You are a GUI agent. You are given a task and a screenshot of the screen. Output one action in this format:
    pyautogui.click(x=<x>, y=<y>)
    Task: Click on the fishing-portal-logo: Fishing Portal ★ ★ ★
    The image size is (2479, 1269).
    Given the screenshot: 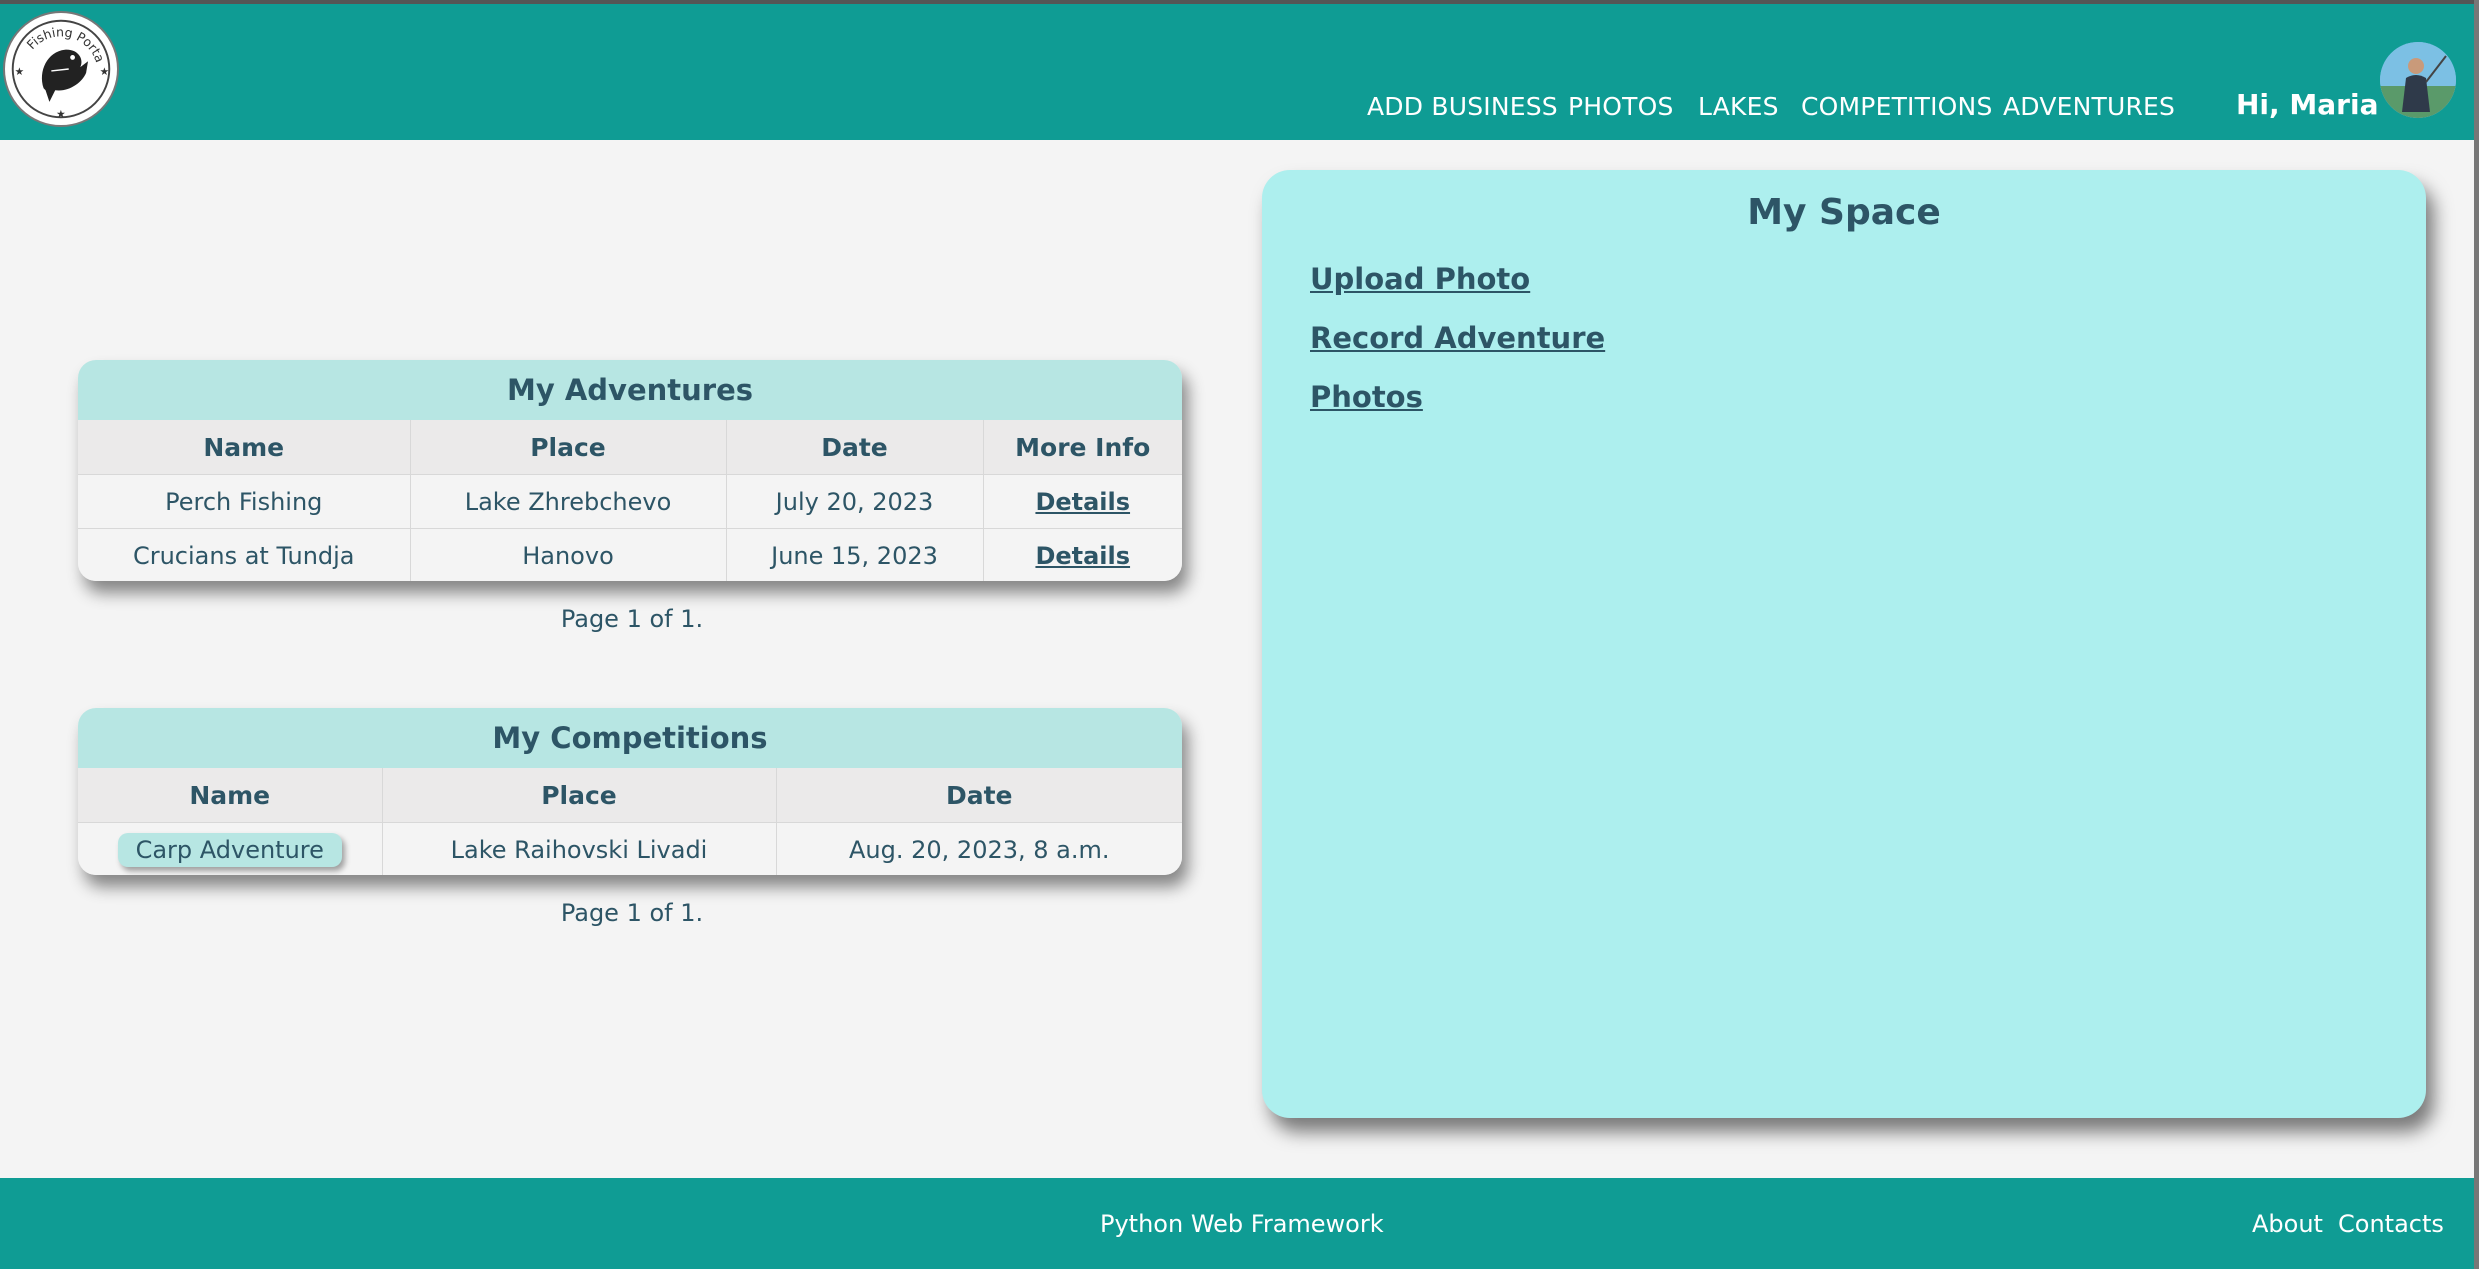 What is the action you would take?
    pyautogui.click(x=61, y=64)
    